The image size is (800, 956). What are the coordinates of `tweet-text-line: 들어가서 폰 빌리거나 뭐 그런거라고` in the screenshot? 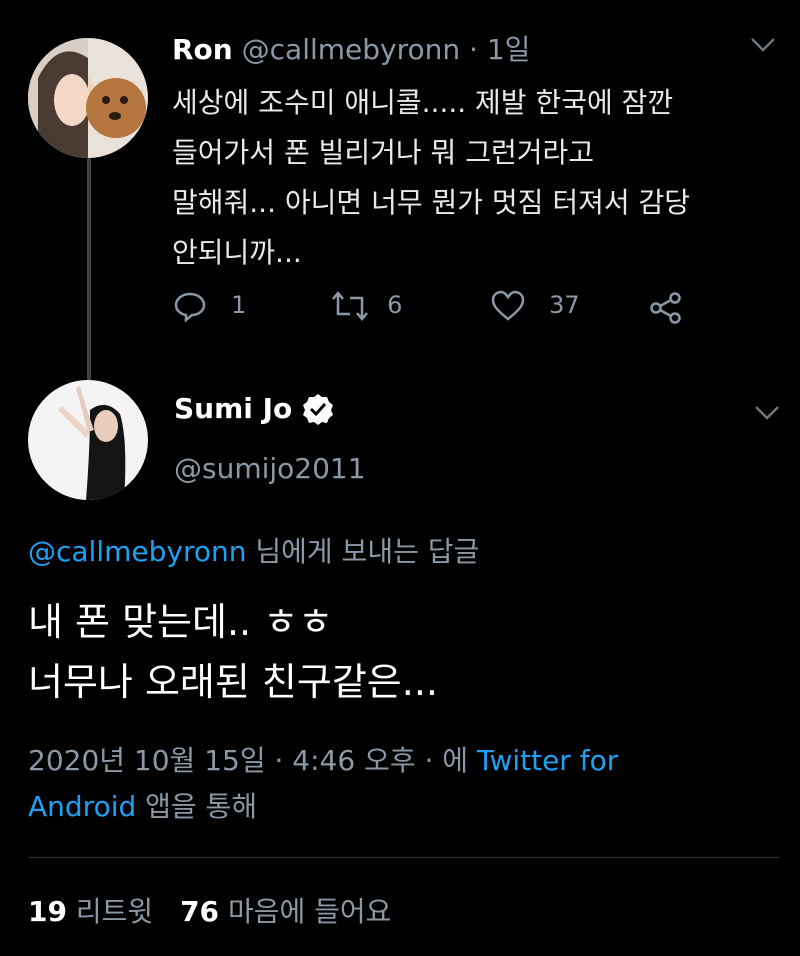 It's located at (383, 152).